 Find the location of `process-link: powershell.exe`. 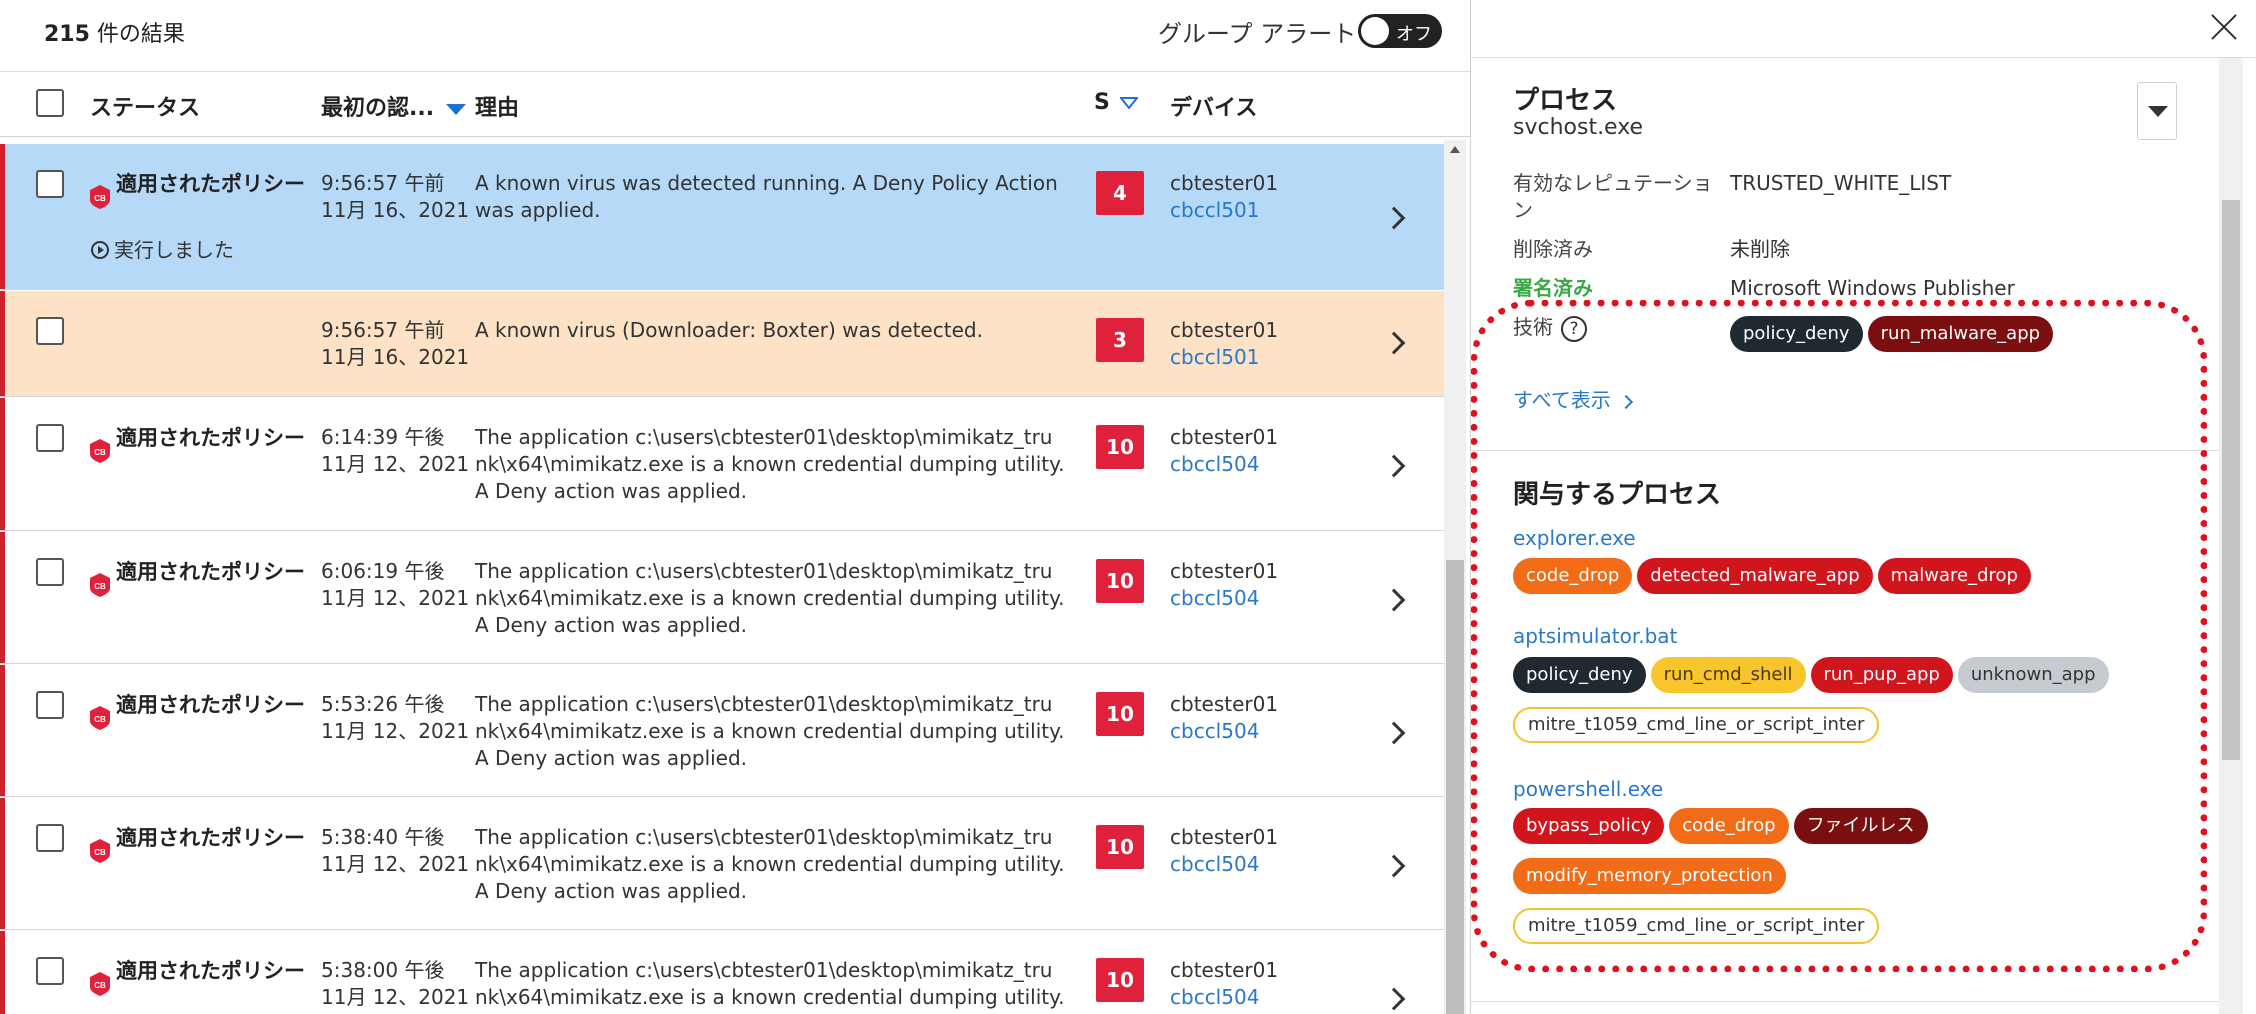

process-link: powershell.exe is located at coordinates (1588, 789).